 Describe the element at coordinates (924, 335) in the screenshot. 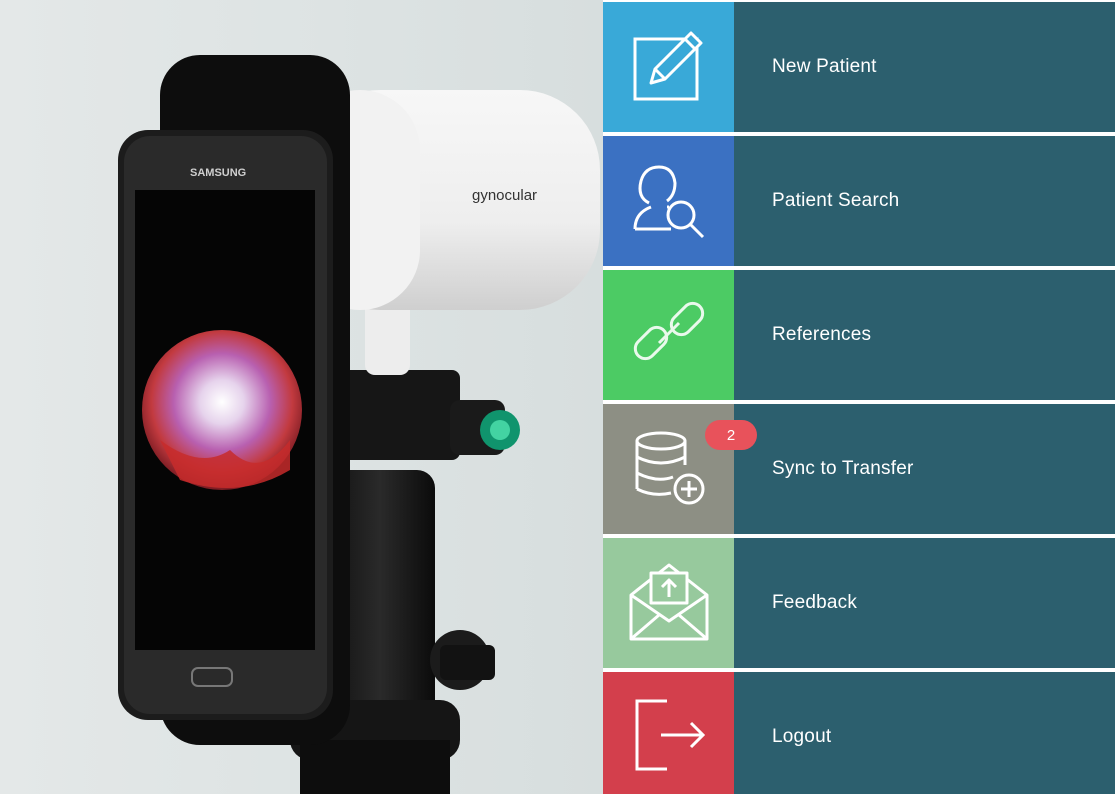

I see `menu-label-area: References` at that location.